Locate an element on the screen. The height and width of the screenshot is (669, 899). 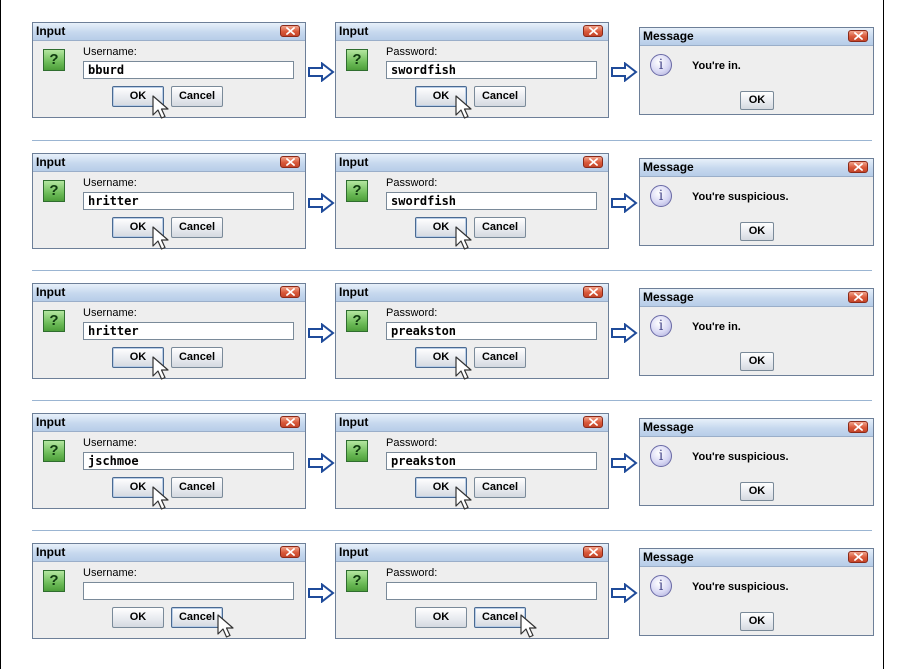
password-field is located at coordinates (491, 591).